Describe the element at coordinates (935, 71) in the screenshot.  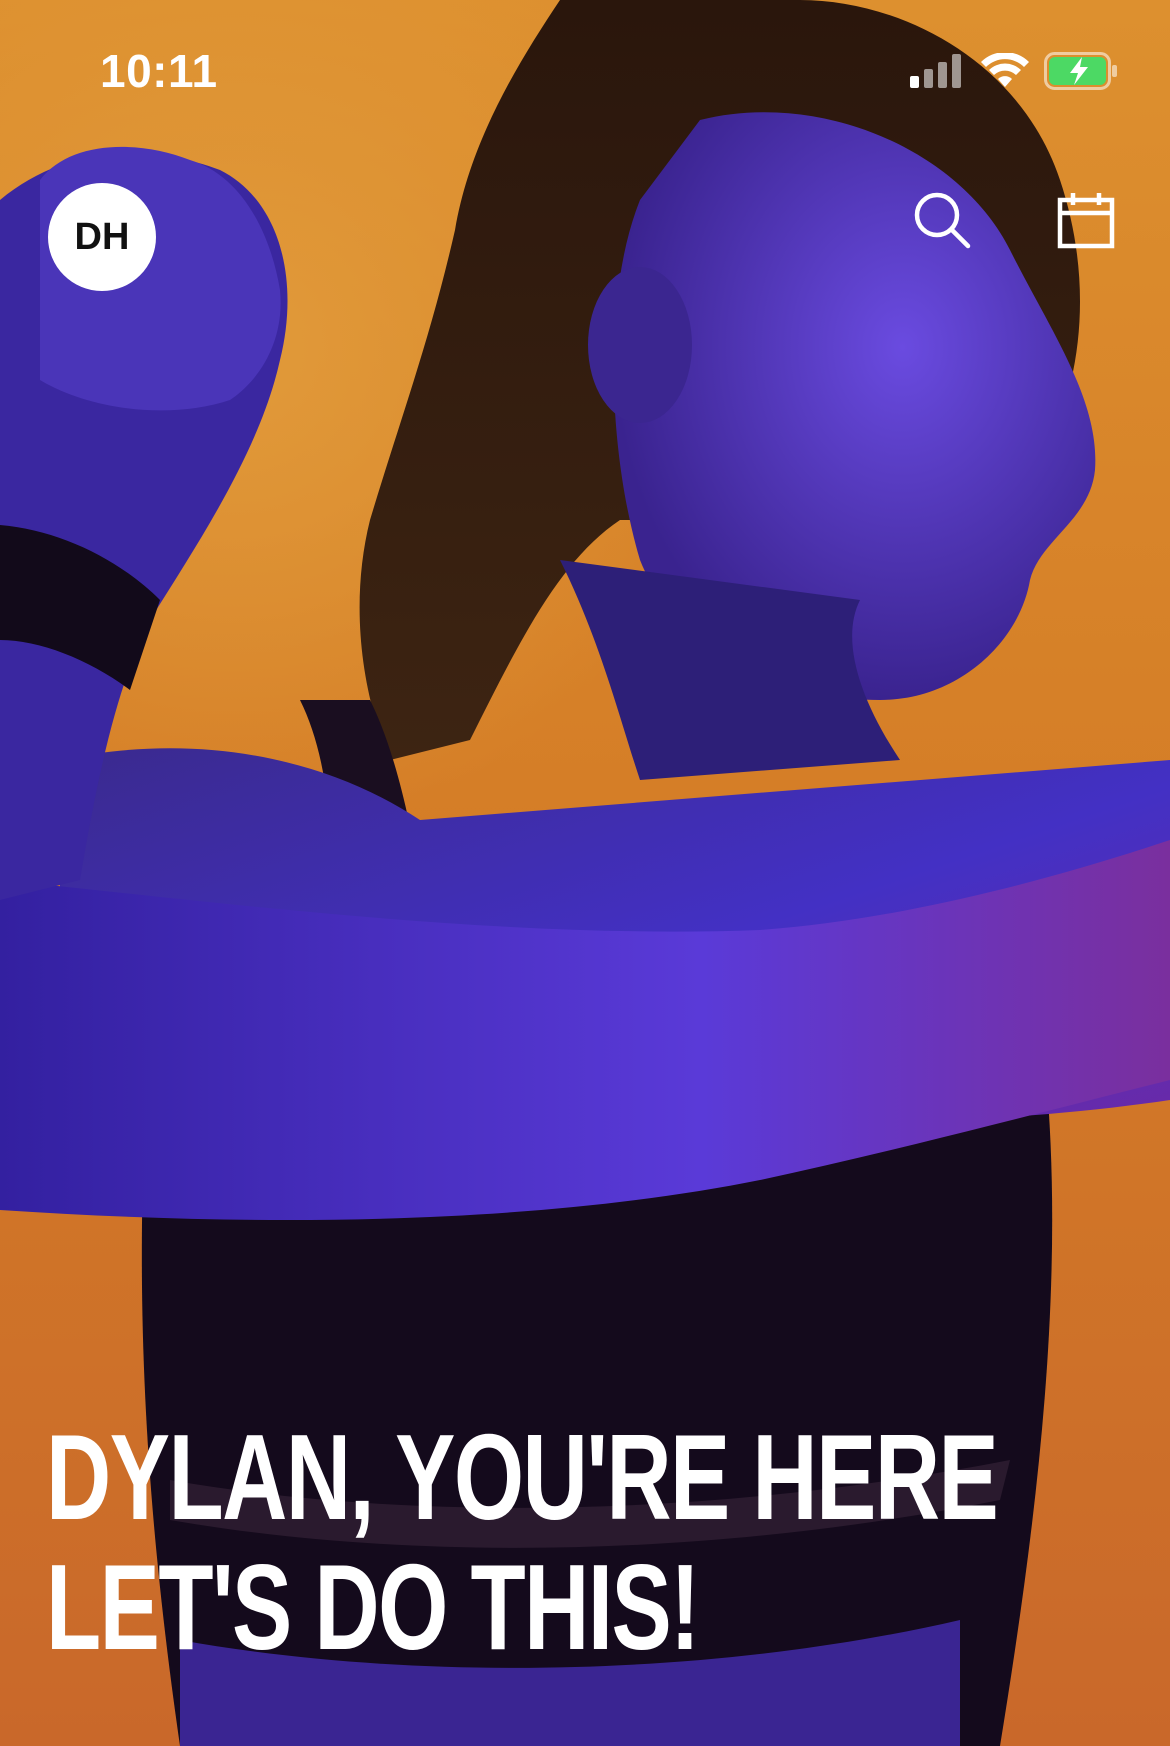
I see `cellular-signal-icon` at that location.